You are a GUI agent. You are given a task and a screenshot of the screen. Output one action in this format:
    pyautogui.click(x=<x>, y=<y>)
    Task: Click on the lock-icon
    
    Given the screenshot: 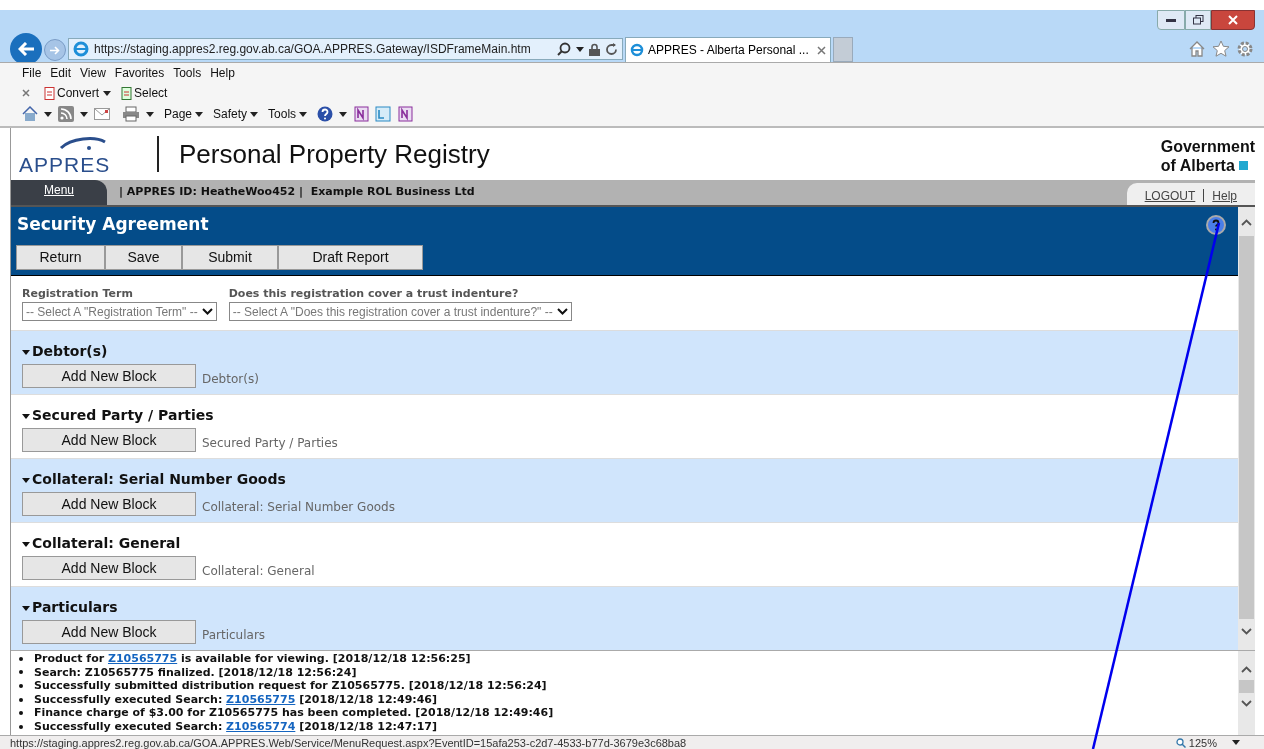 What is the action you would take?
    pyautogui.click(x=594, y=49)
    